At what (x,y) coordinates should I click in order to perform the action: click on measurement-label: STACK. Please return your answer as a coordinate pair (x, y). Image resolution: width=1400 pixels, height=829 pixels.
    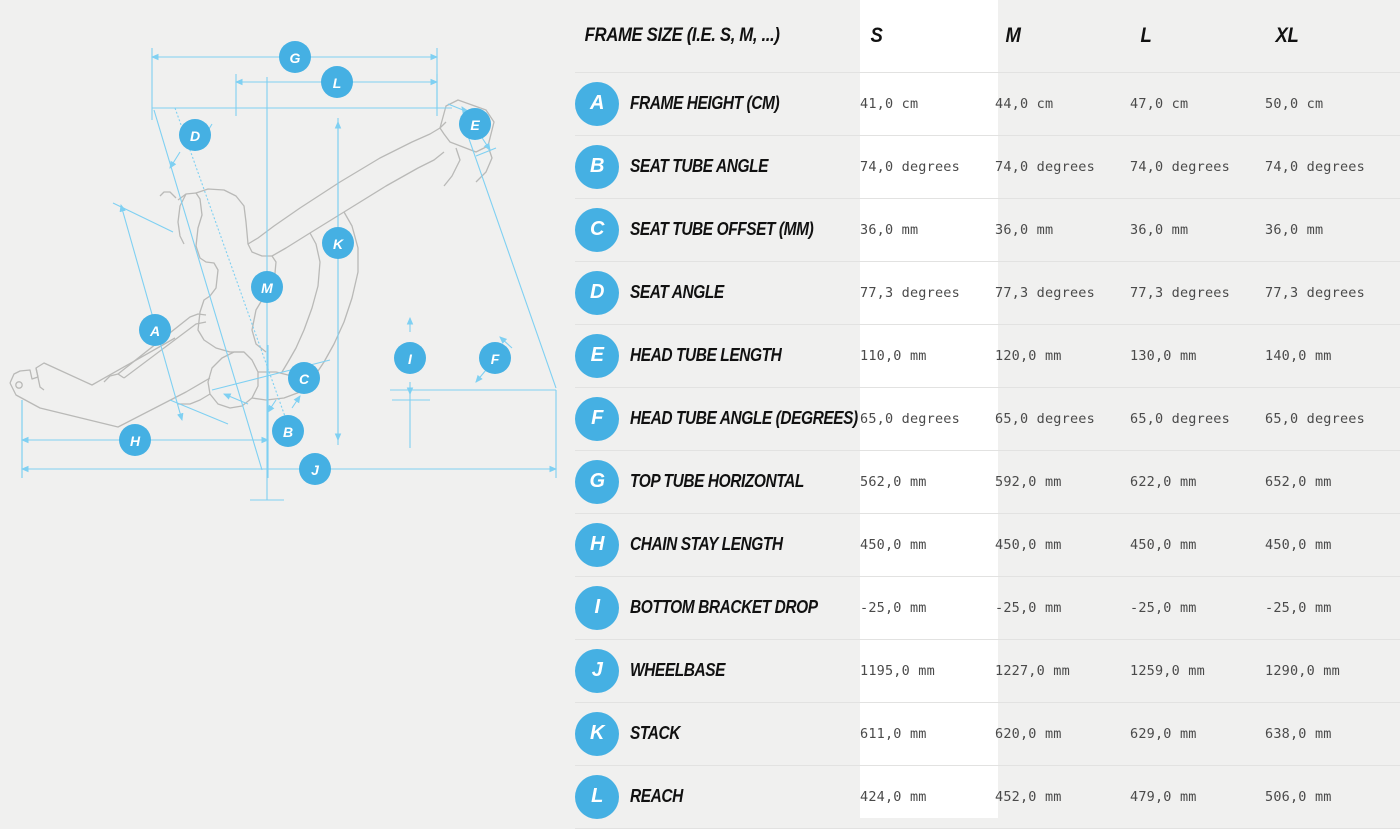
    Looking at the image, I should click on (655, 733).